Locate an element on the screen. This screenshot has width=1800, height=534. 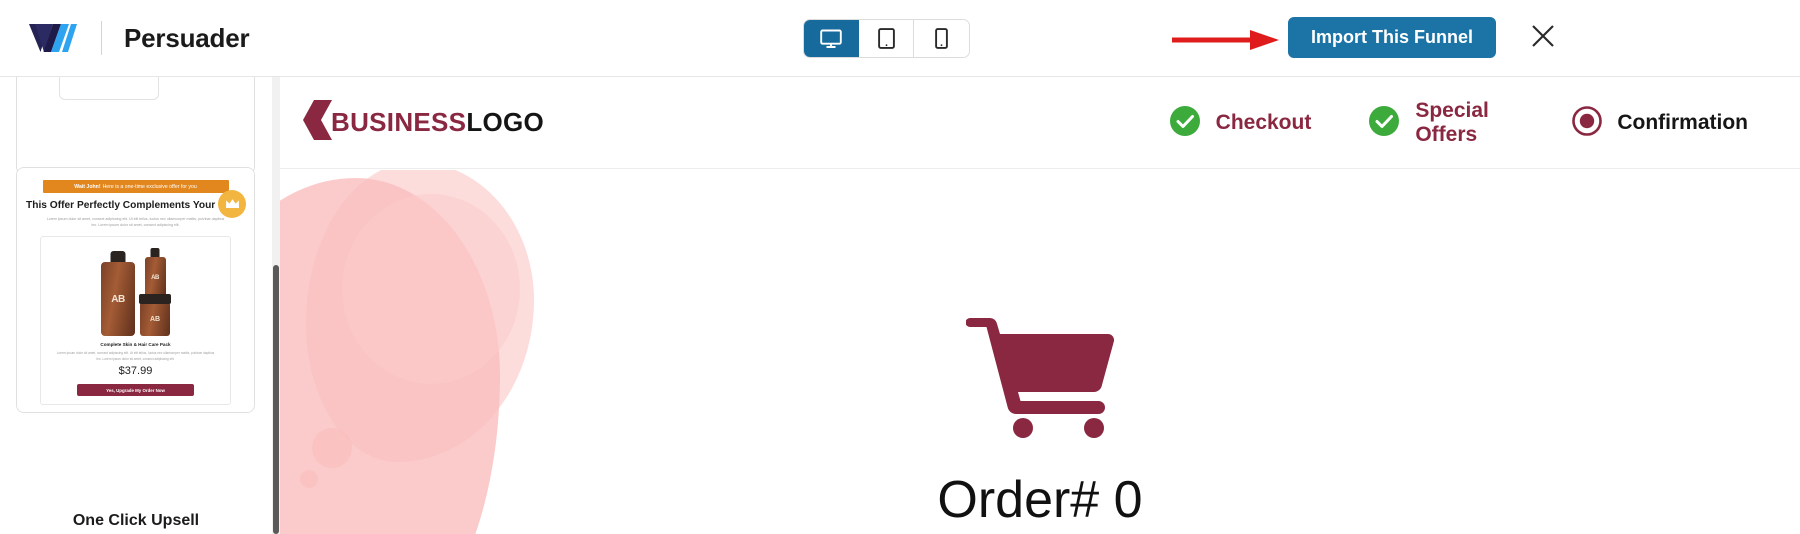
step-label-confirmation: Confirmation is located at coordinates (1682, 122).